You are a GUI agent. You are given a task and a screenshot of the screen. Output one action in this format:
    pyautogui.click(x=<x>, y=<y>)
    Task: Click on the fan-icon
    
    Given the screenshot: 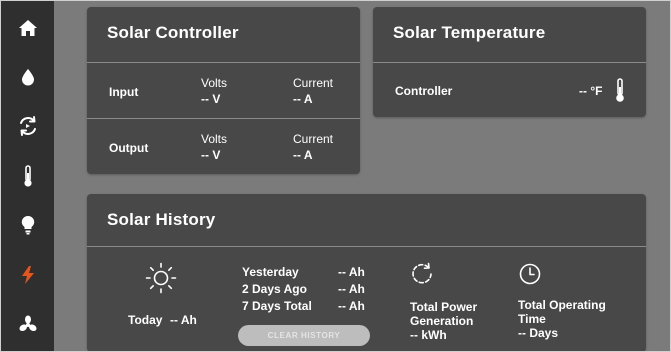 What is the action you would take?
    pyautogui.click(x=27, y=323)
    